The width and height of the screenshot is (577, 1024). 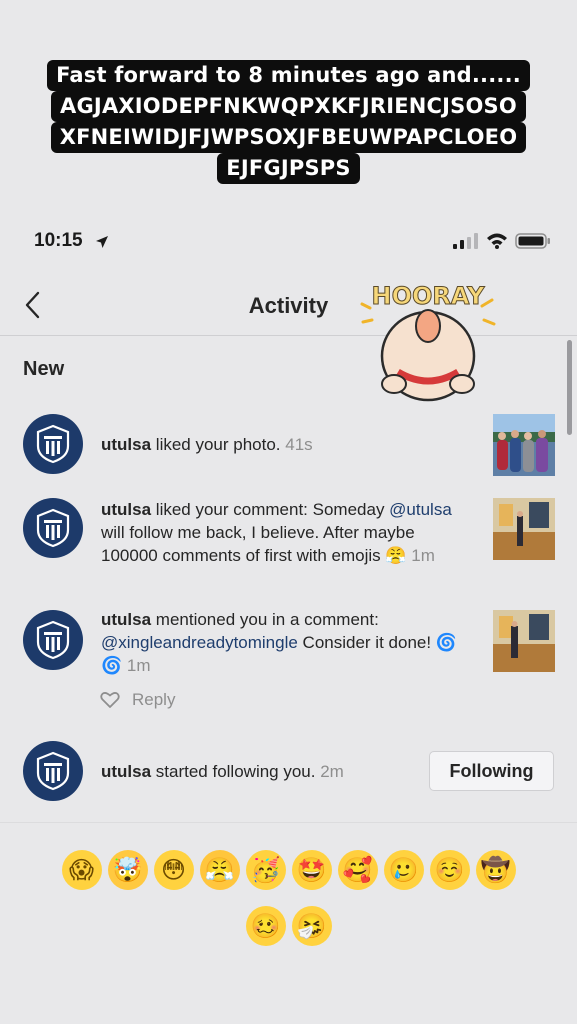 What do you see at coordinates (420, 509) in the screenshot?
I see `mention-link: @utulsa` at bounding box center [420, 509].